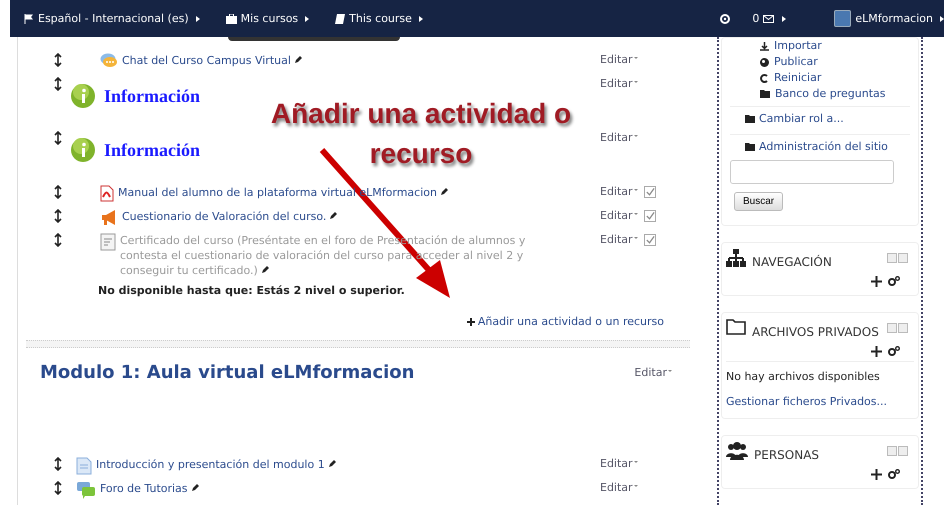  Describe the element at coordinates (843, 18) in the screenshot. I see `avatar-icon` at that location.